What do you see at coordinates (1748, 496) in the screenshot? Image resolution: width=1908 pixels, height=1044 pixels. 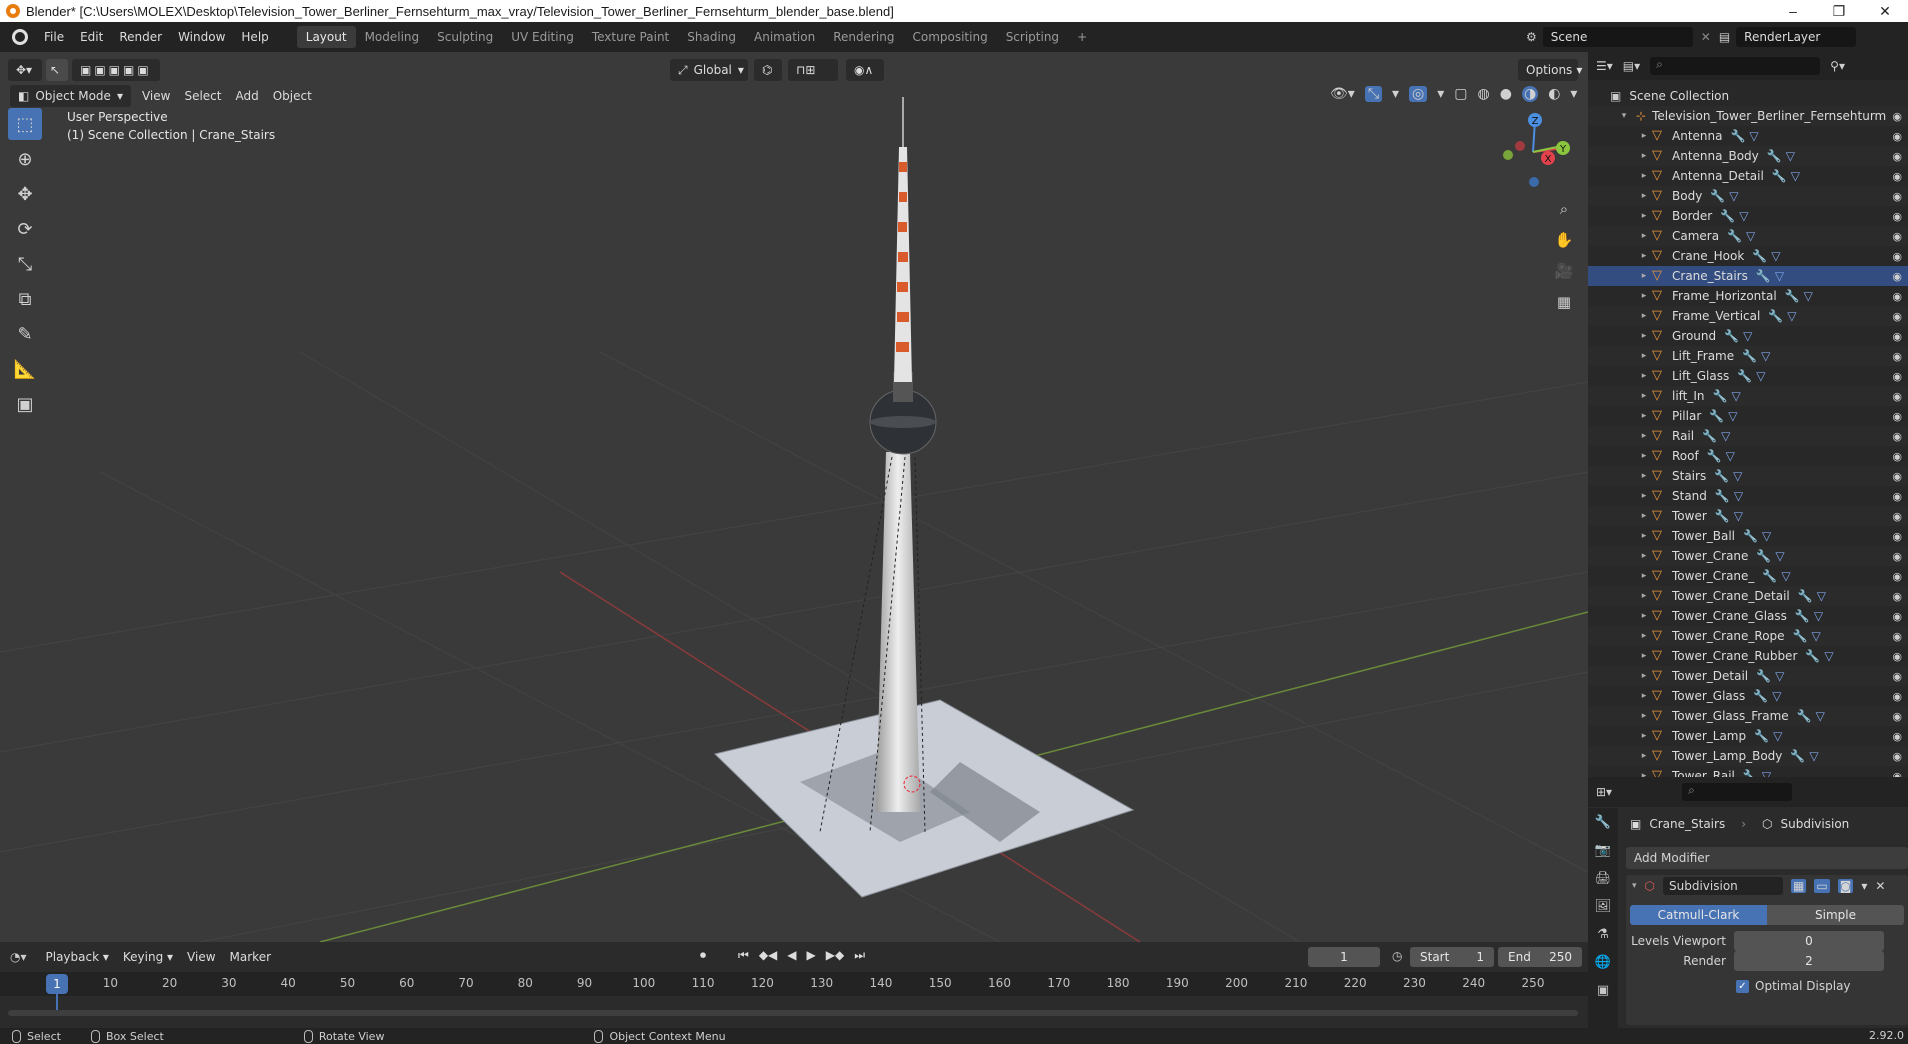 I see `outliner-item: ▸ ▽ Stand 🔧 ▽ ◉` at bounding box center [1748, 496].